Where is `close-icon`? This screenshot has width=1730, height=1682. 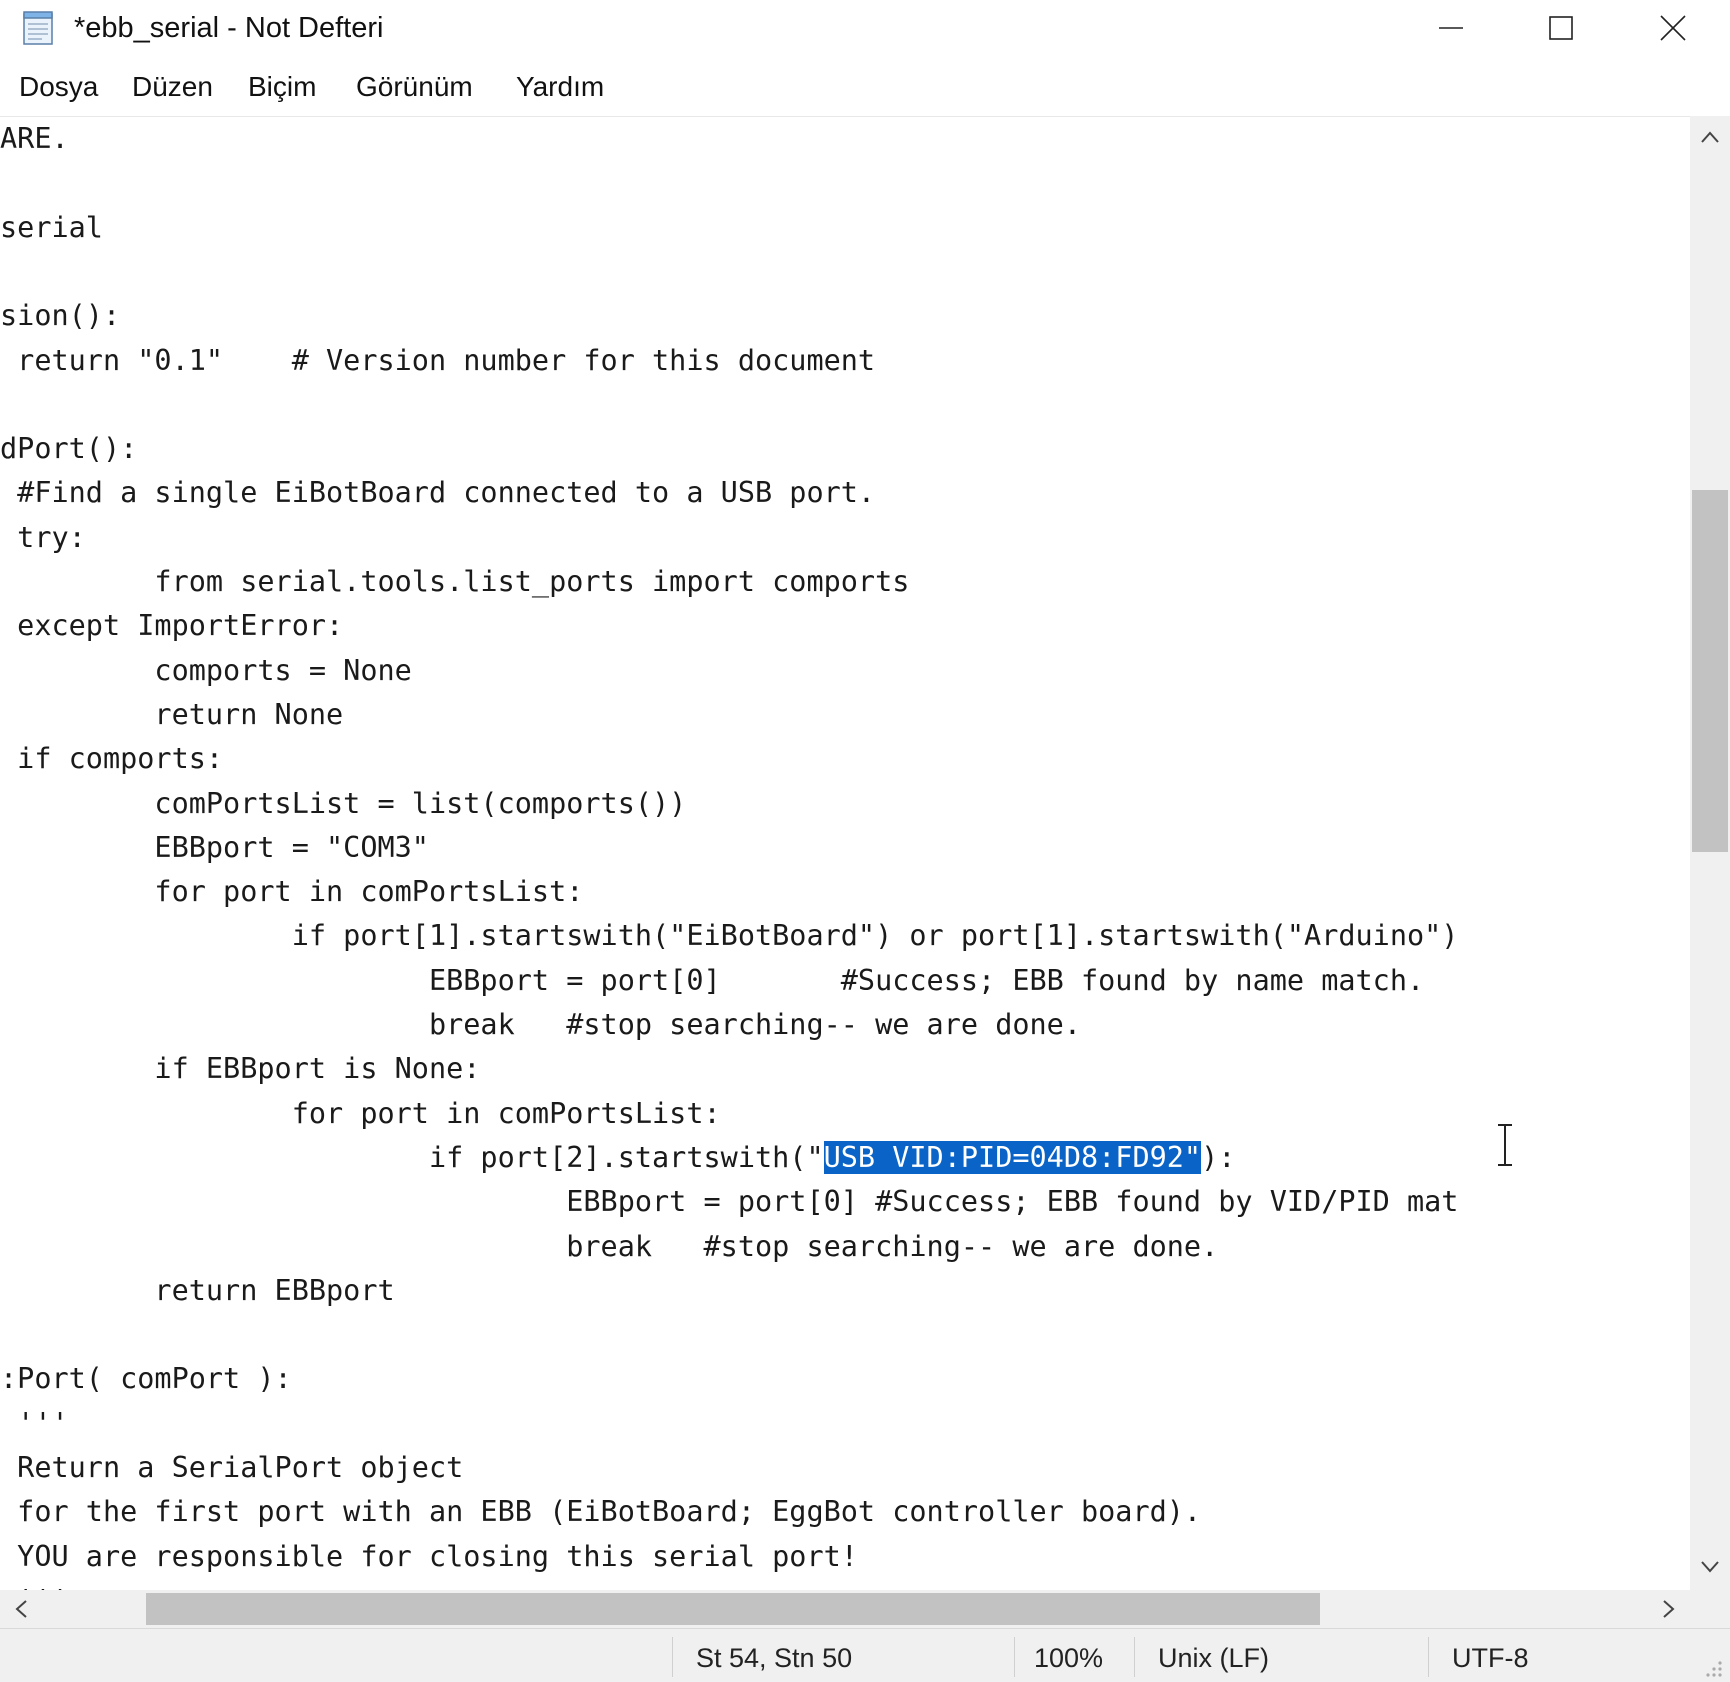
close-icon is located at coordinates (1673, 28).